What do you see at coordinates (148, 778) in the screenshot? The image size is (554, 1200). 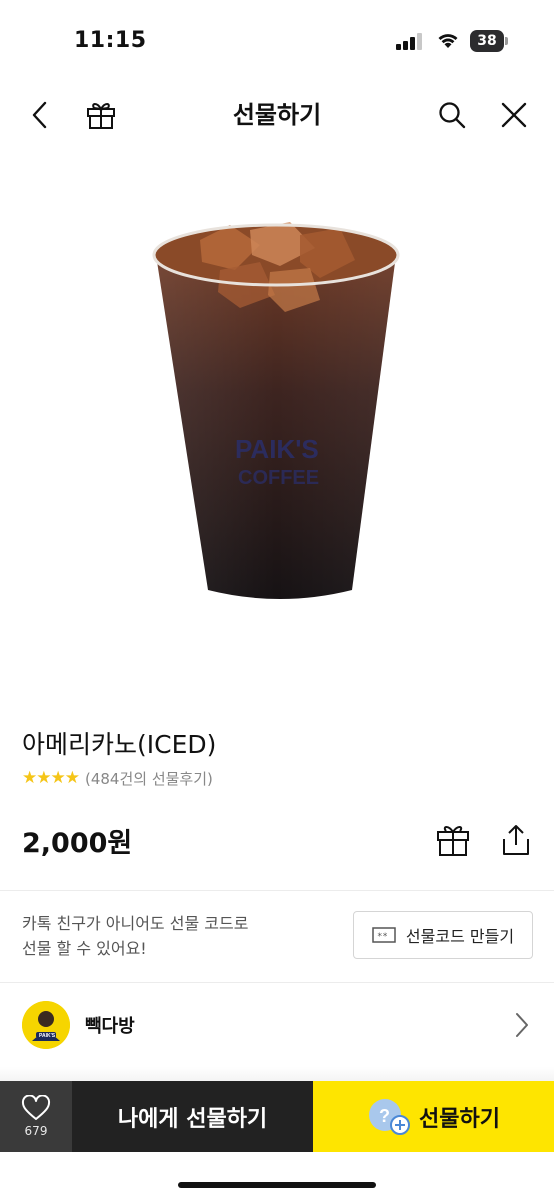 I see `review-count: (484건의 선물후기)` at bounding box center [148, 778].